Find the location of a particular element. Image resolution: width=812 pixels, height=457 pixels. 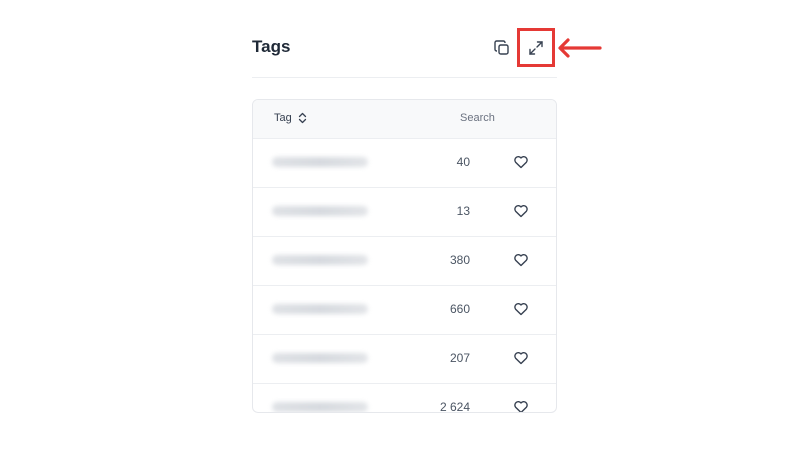

page-title: Tags is located at coordinates (271, 46).